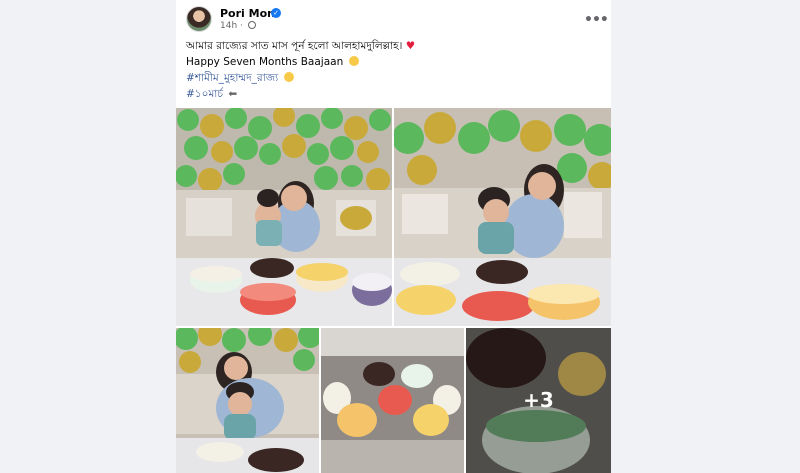 This screenshot has height=473, width=800. Describe the element at coordinates (393, 94) in the screenshot. I see `text-line-4: #১০মার্চ ⬅` at that location.